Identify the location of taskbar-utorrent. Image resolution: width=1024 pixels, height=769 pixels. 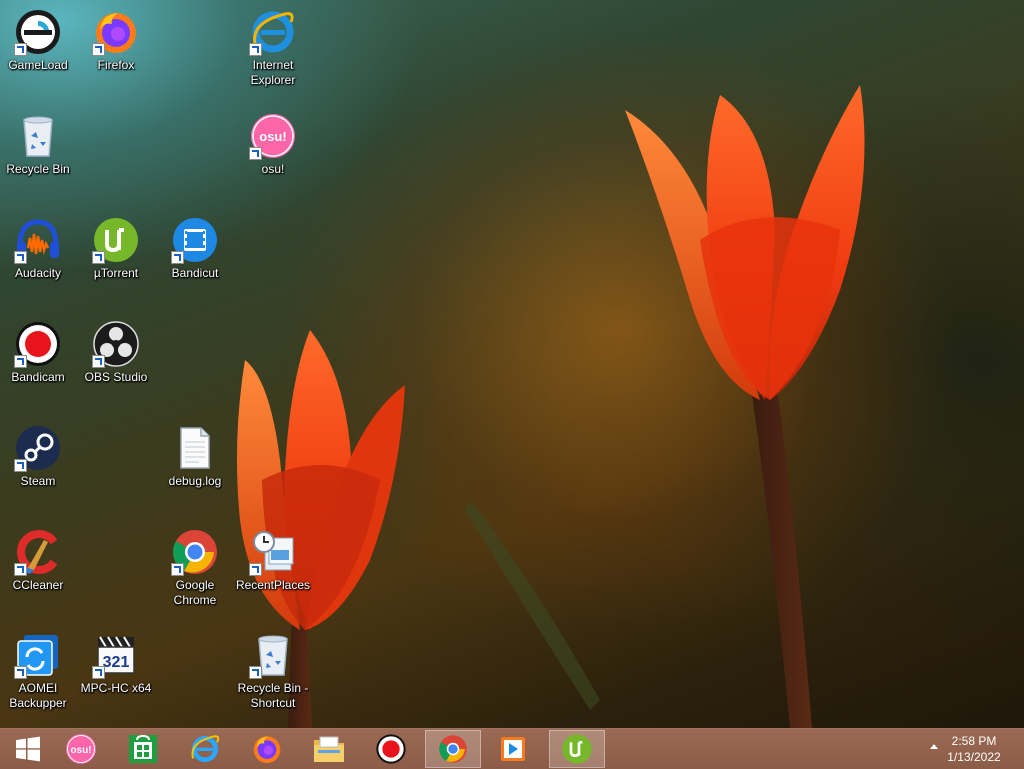
(577, 749).